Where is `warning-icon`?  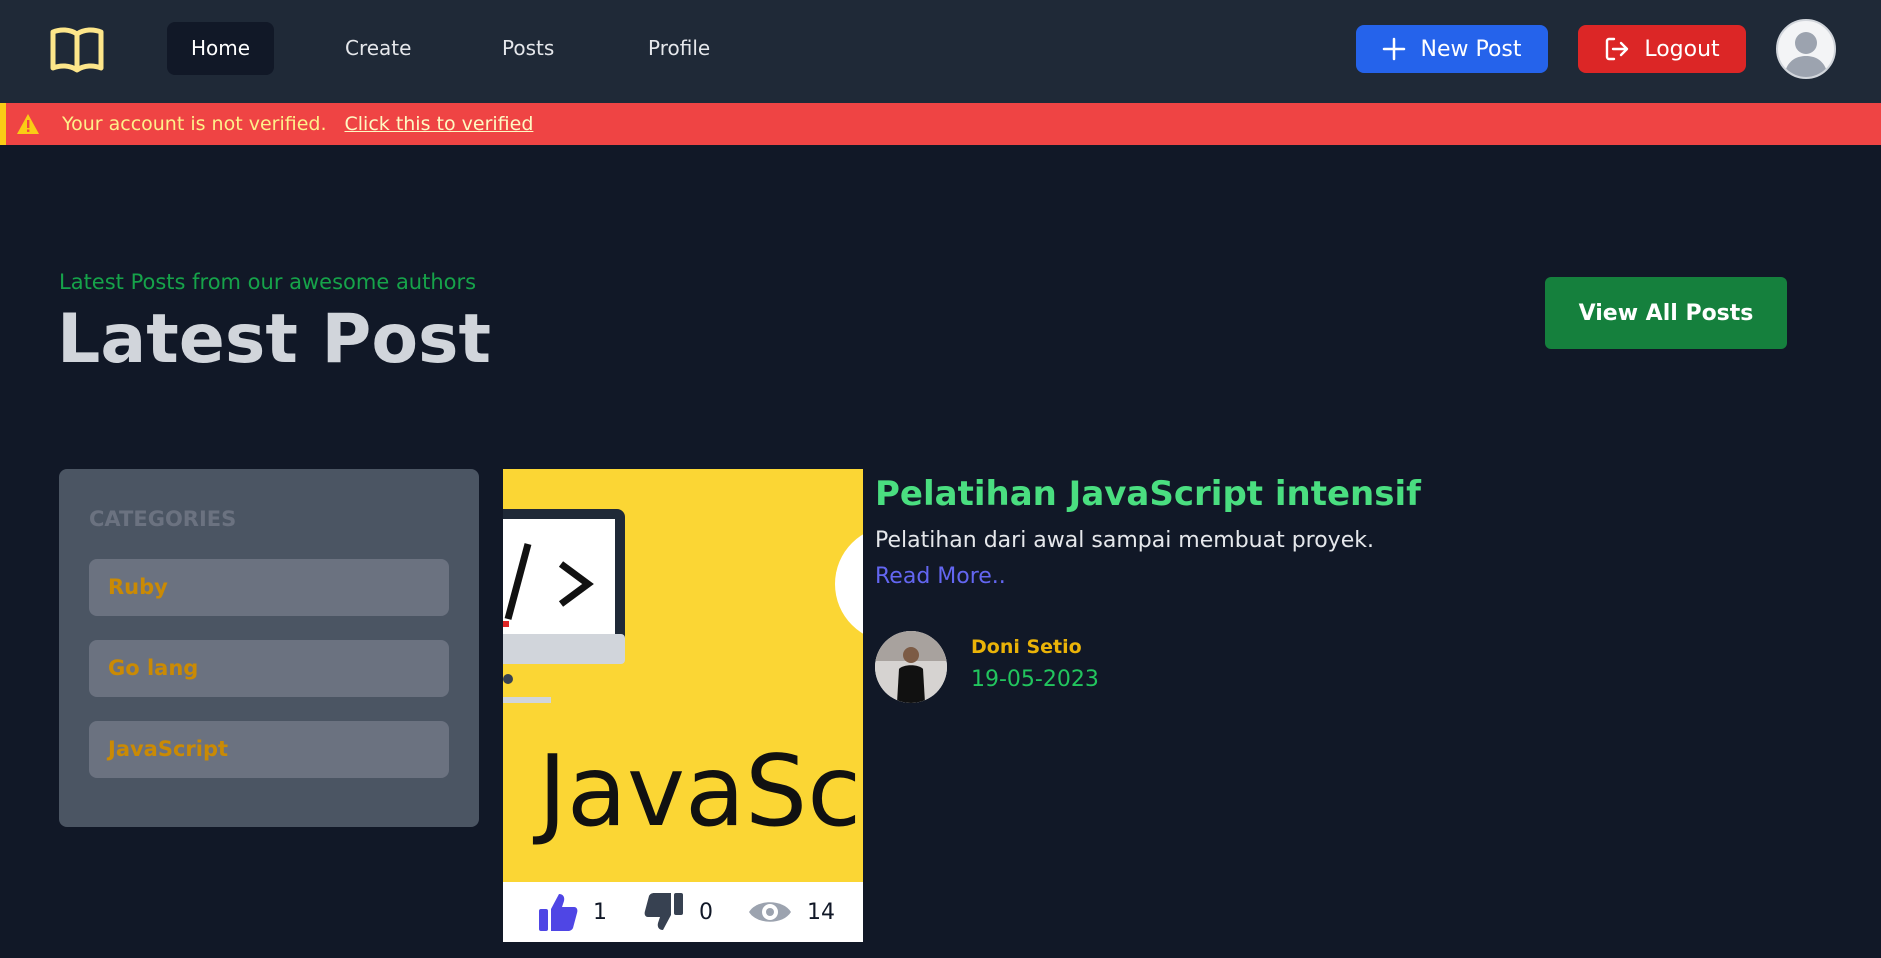
warning-icon is located at coordinates (28, 124).